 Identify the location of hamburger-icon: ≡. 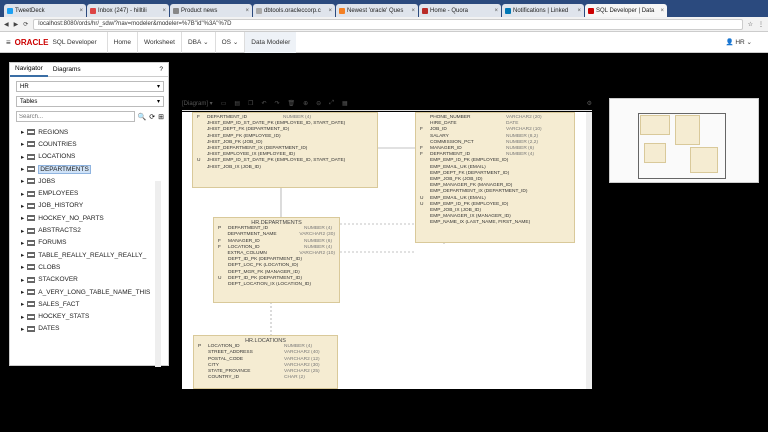
(8, 42).